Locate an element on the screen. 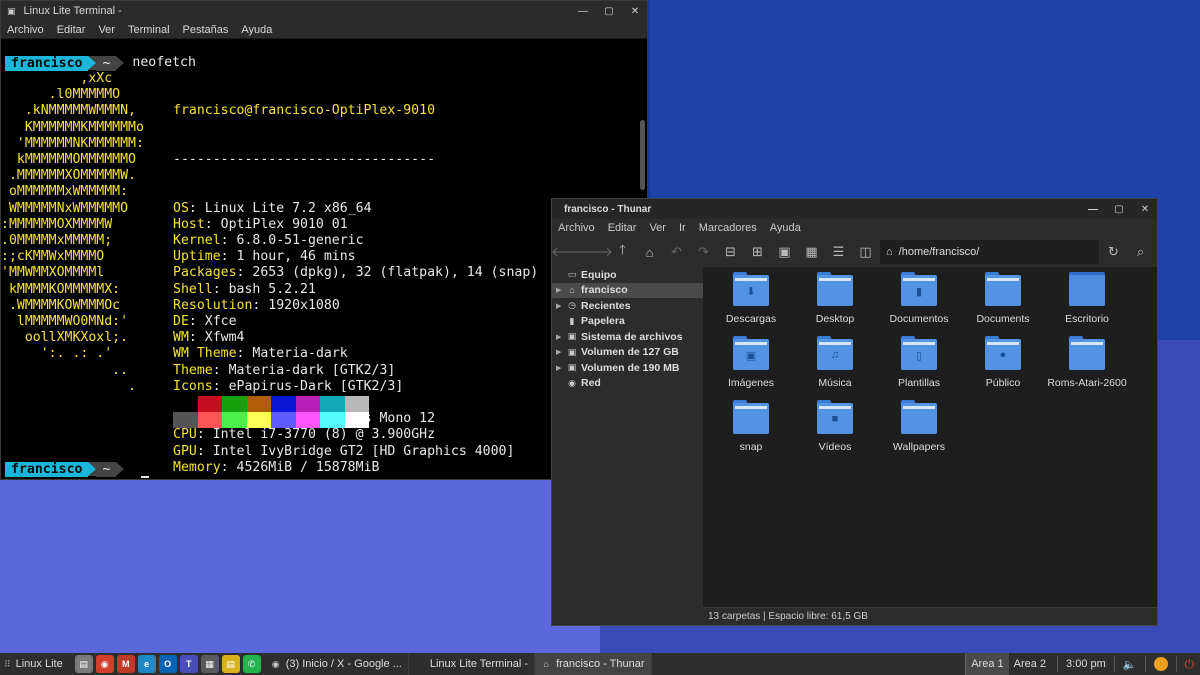 This screenshot has width=1200, height=675. start-menu-button: ⠿ Linux Lite is located at coordinates (35, 664).